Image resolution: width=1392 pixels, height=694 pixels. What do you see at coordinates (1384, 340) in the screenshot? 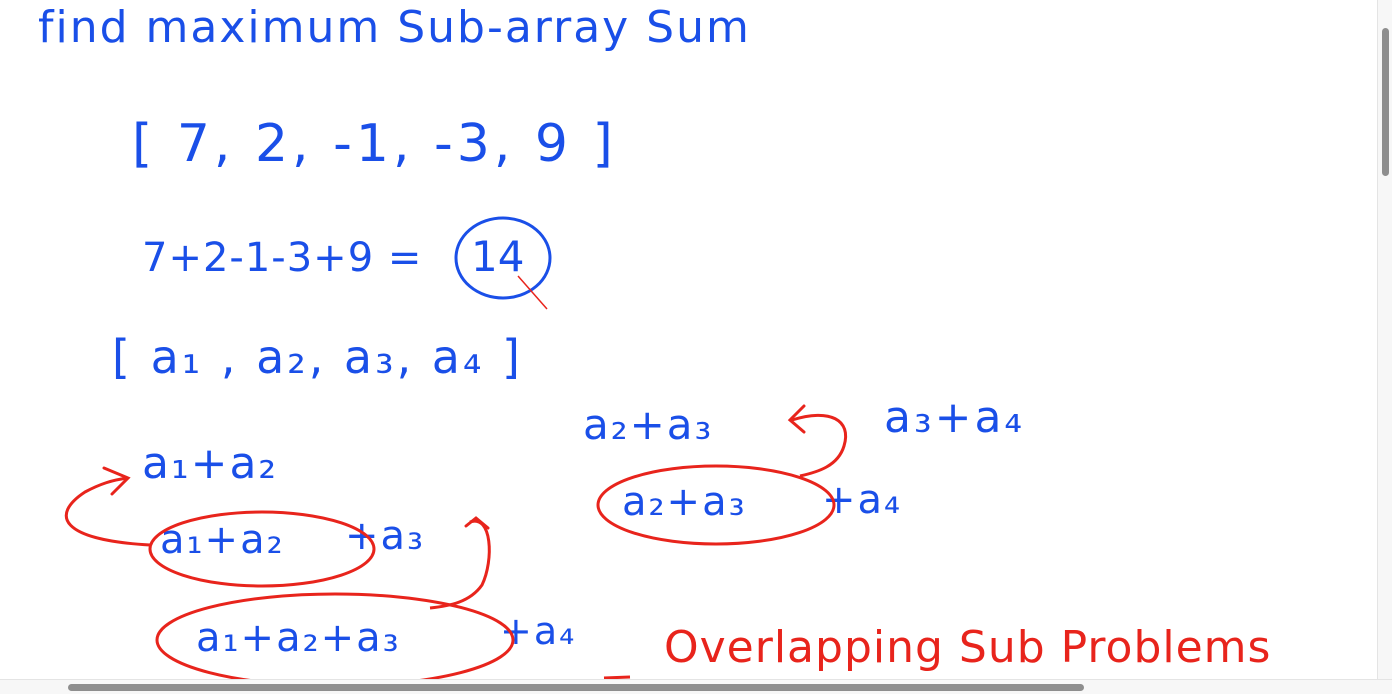
I see `vertical-scrollbar` at bounding box center [1384, 340].